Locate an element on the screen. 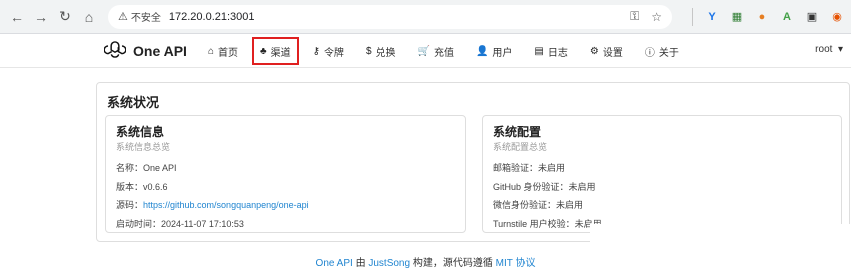  nav-label: 日志 is located at coordinates (557, 53).